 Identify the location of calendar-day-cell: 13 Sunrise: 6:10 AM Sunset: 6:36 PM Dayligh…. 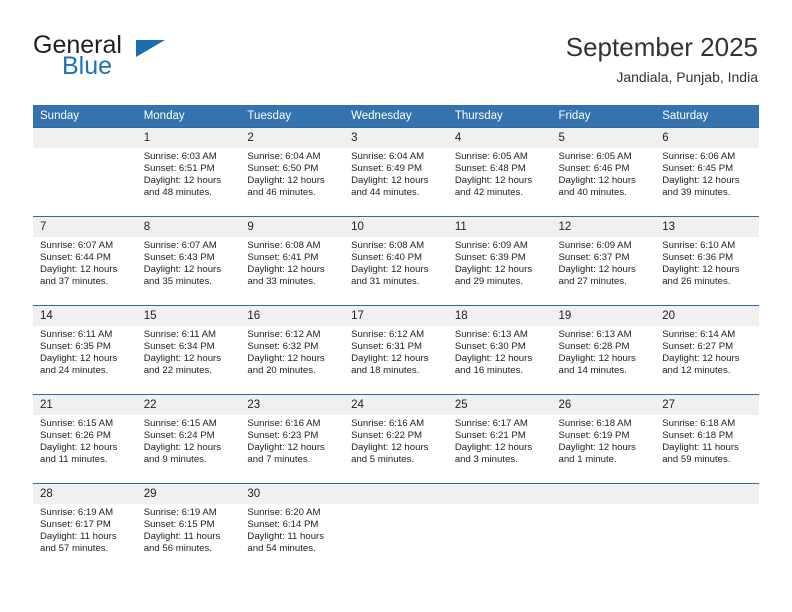
(707, 261).